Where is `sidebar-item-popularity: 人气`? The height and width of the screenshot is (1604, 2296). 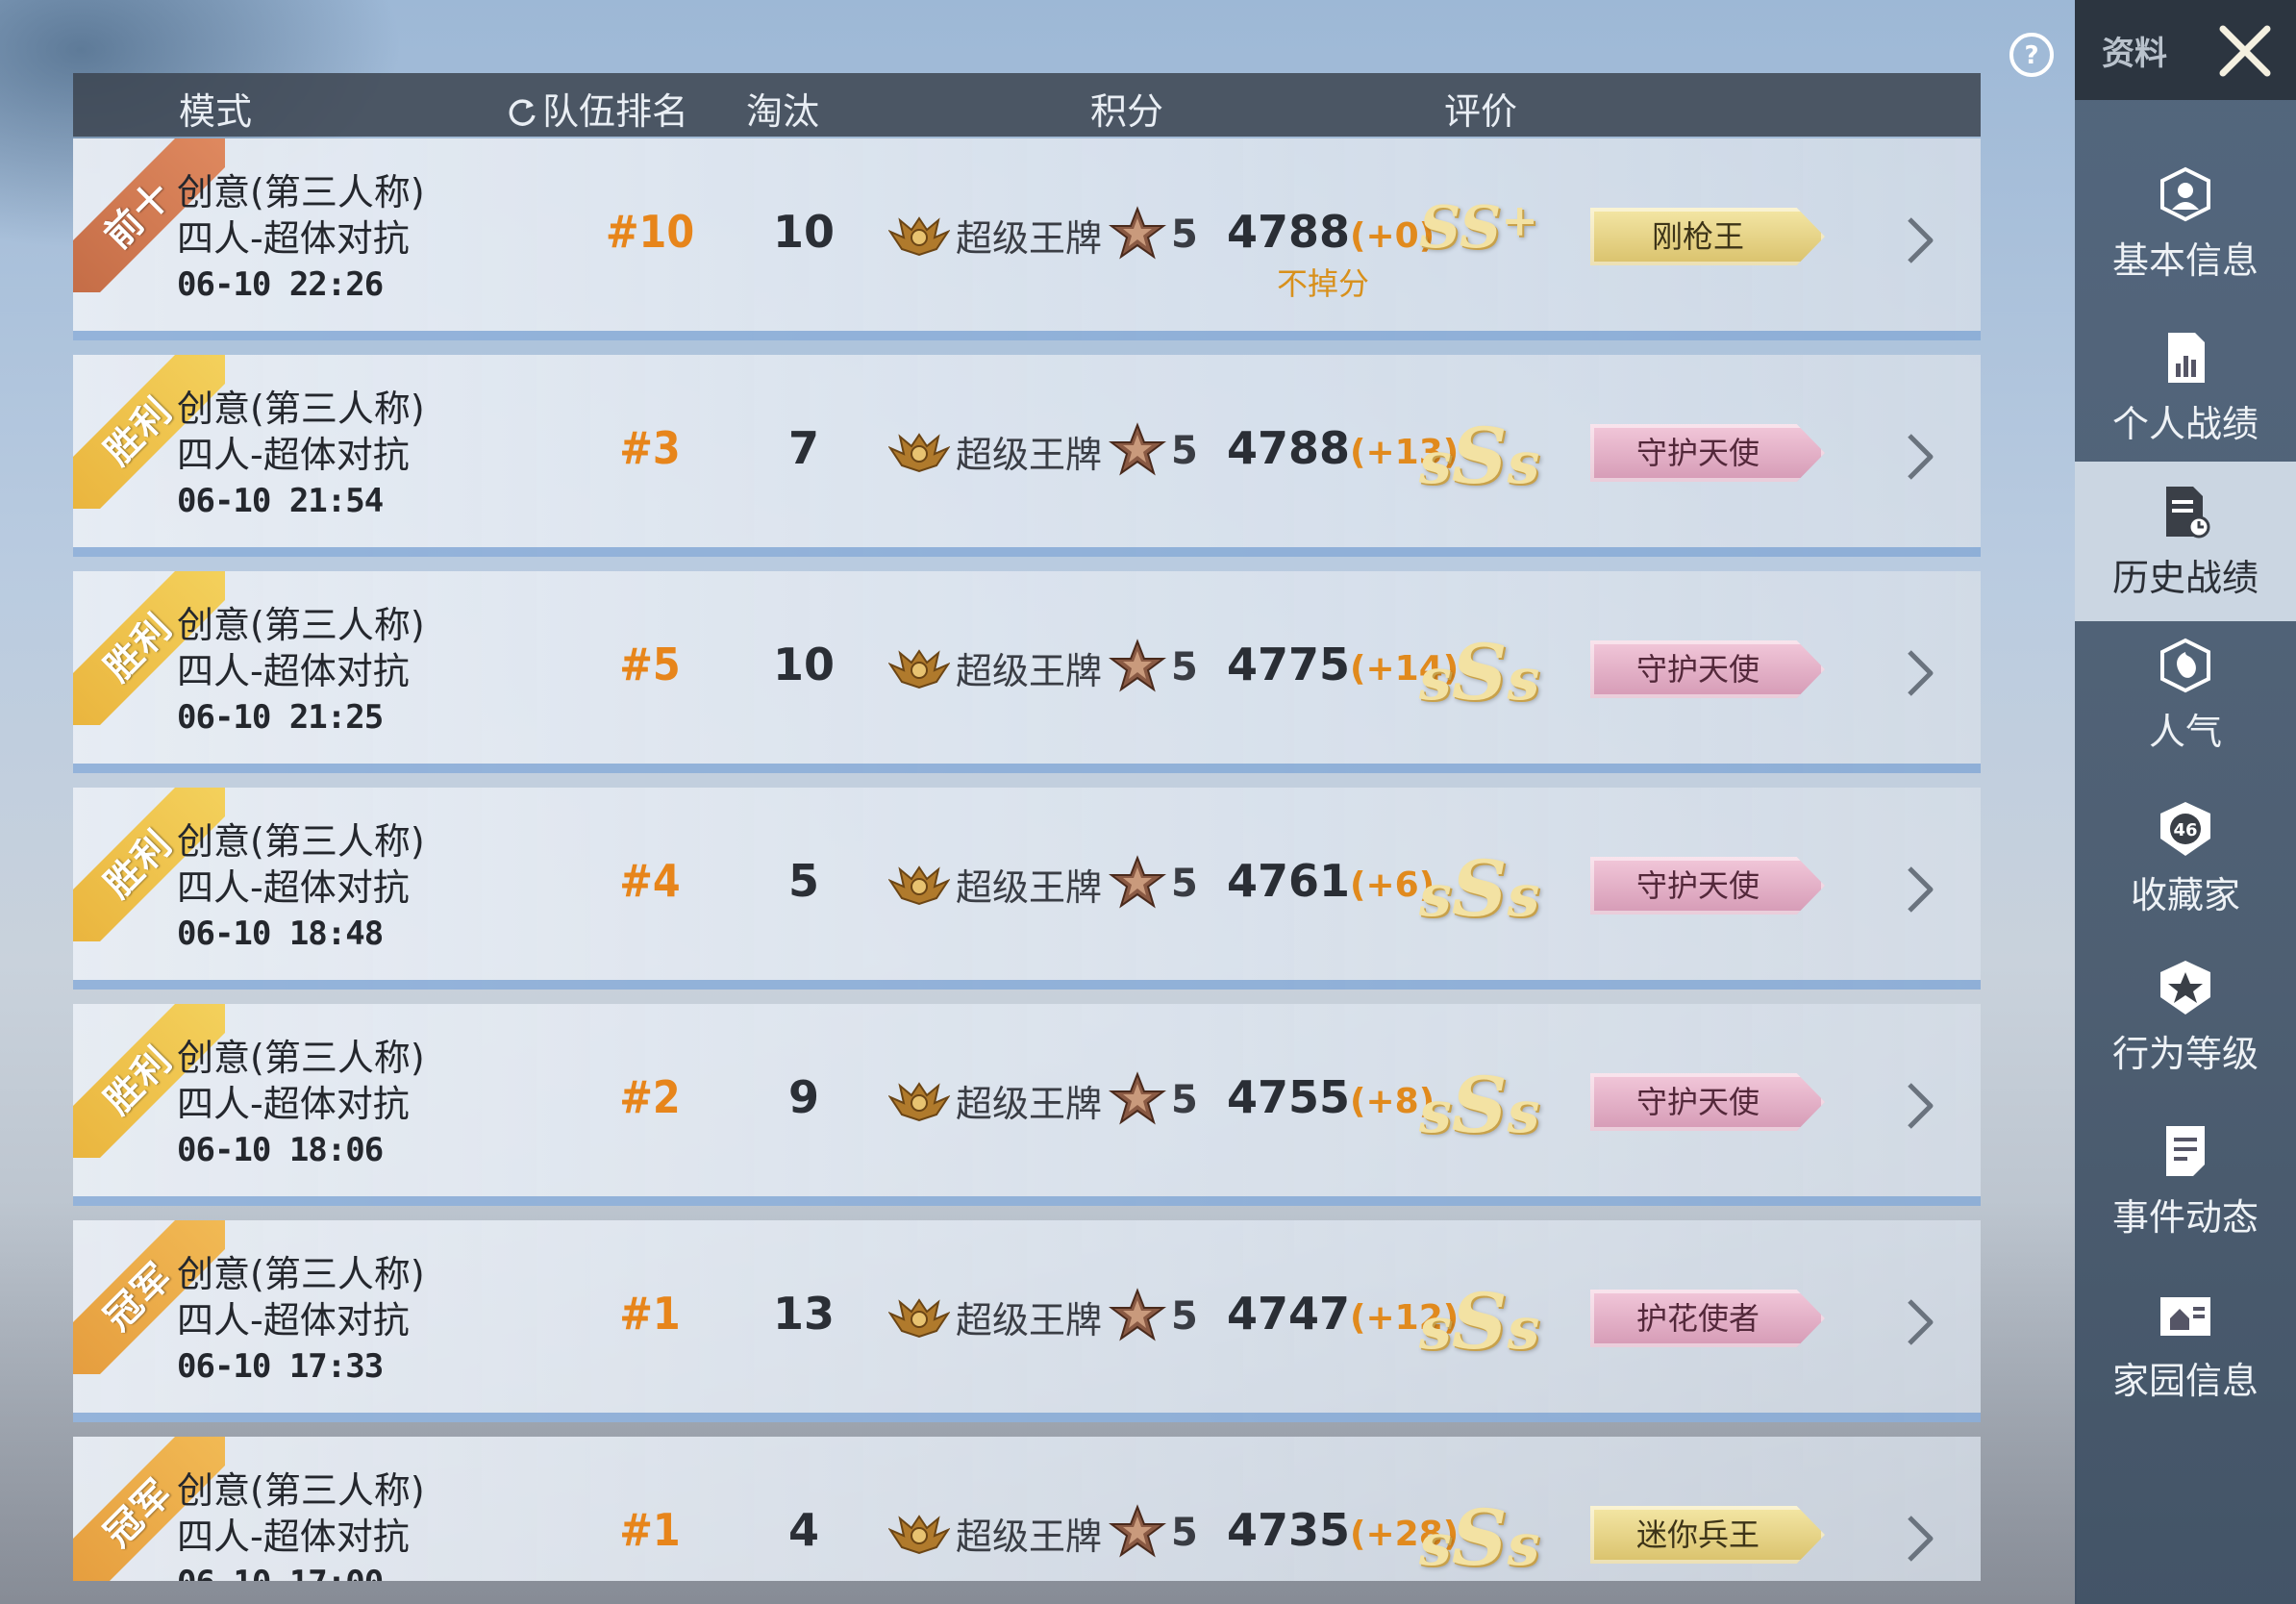
sidebar-item-popularity: 人气 is located at coordinates (2185, 695).